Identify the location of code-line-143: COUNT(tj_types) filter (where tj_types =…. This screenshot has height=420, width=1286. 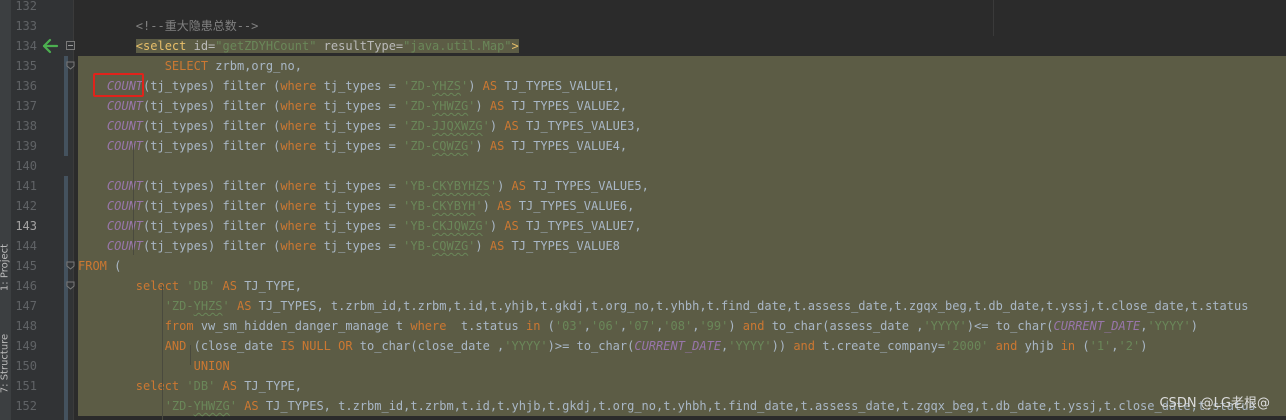
(682, 226).